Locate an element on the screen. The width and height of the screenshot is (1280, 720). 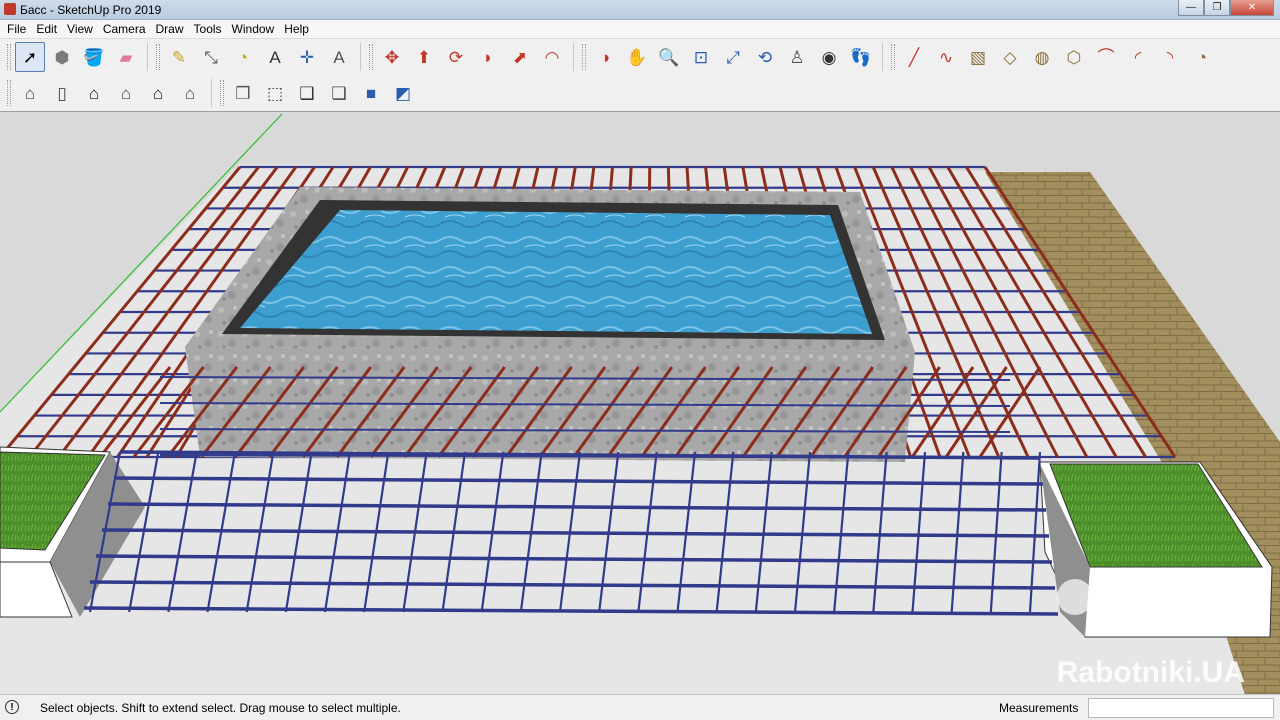
watermark-text: Rabotniki.UA is located at coordinates (1151, 672).